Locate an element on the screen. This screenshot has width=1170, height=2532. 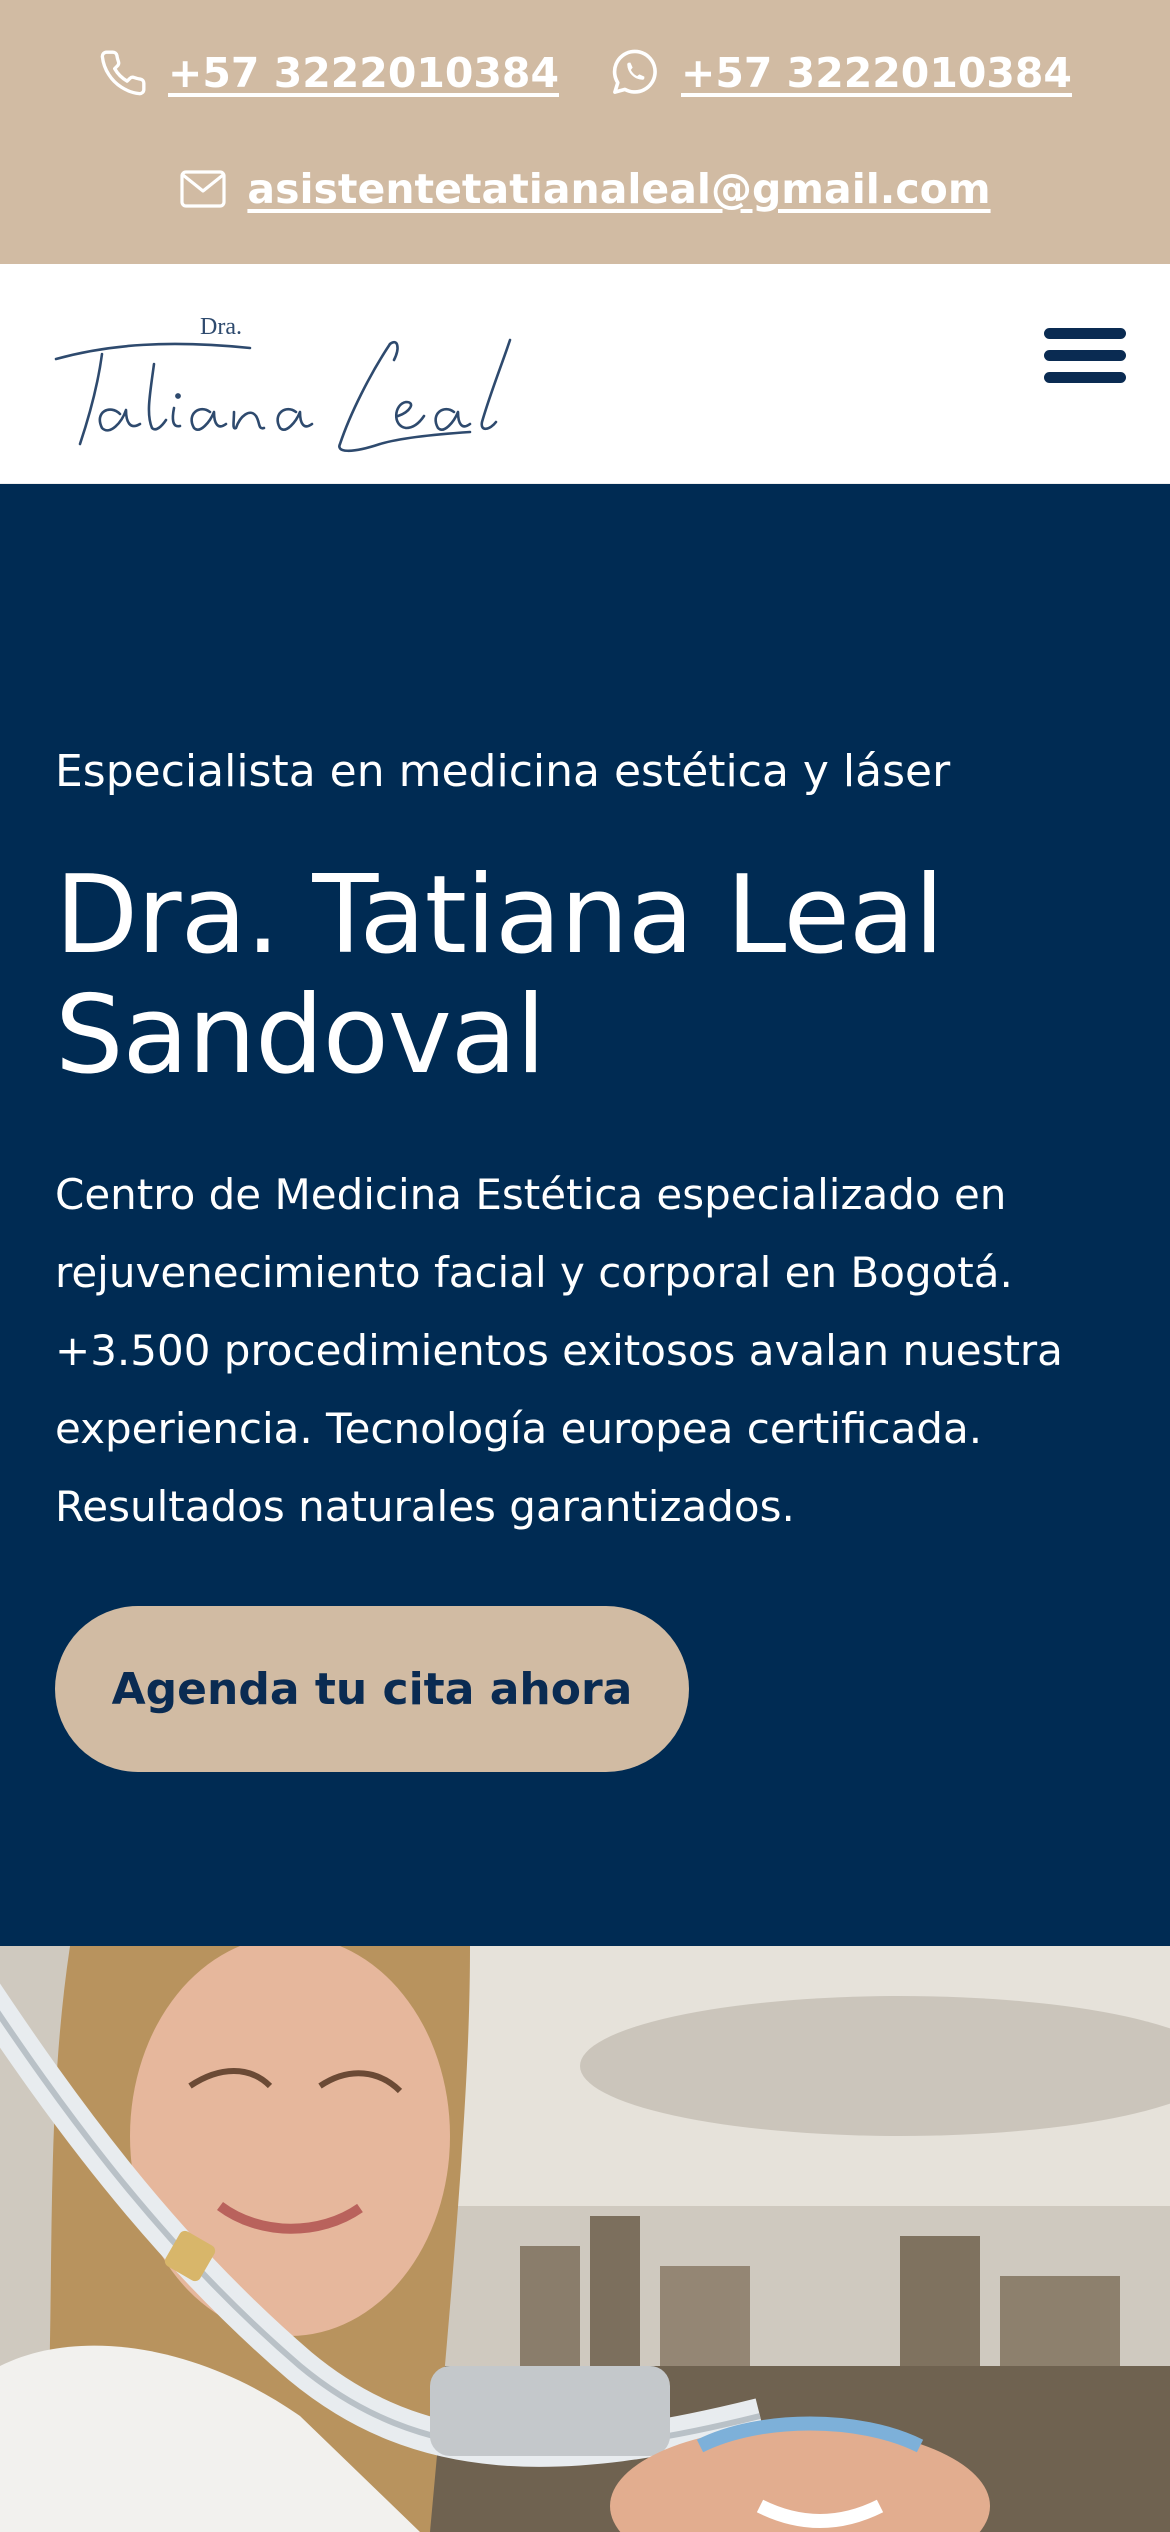
book-appointment-button: Agenda tu cita ahora is located at coordinates (372, 1689).